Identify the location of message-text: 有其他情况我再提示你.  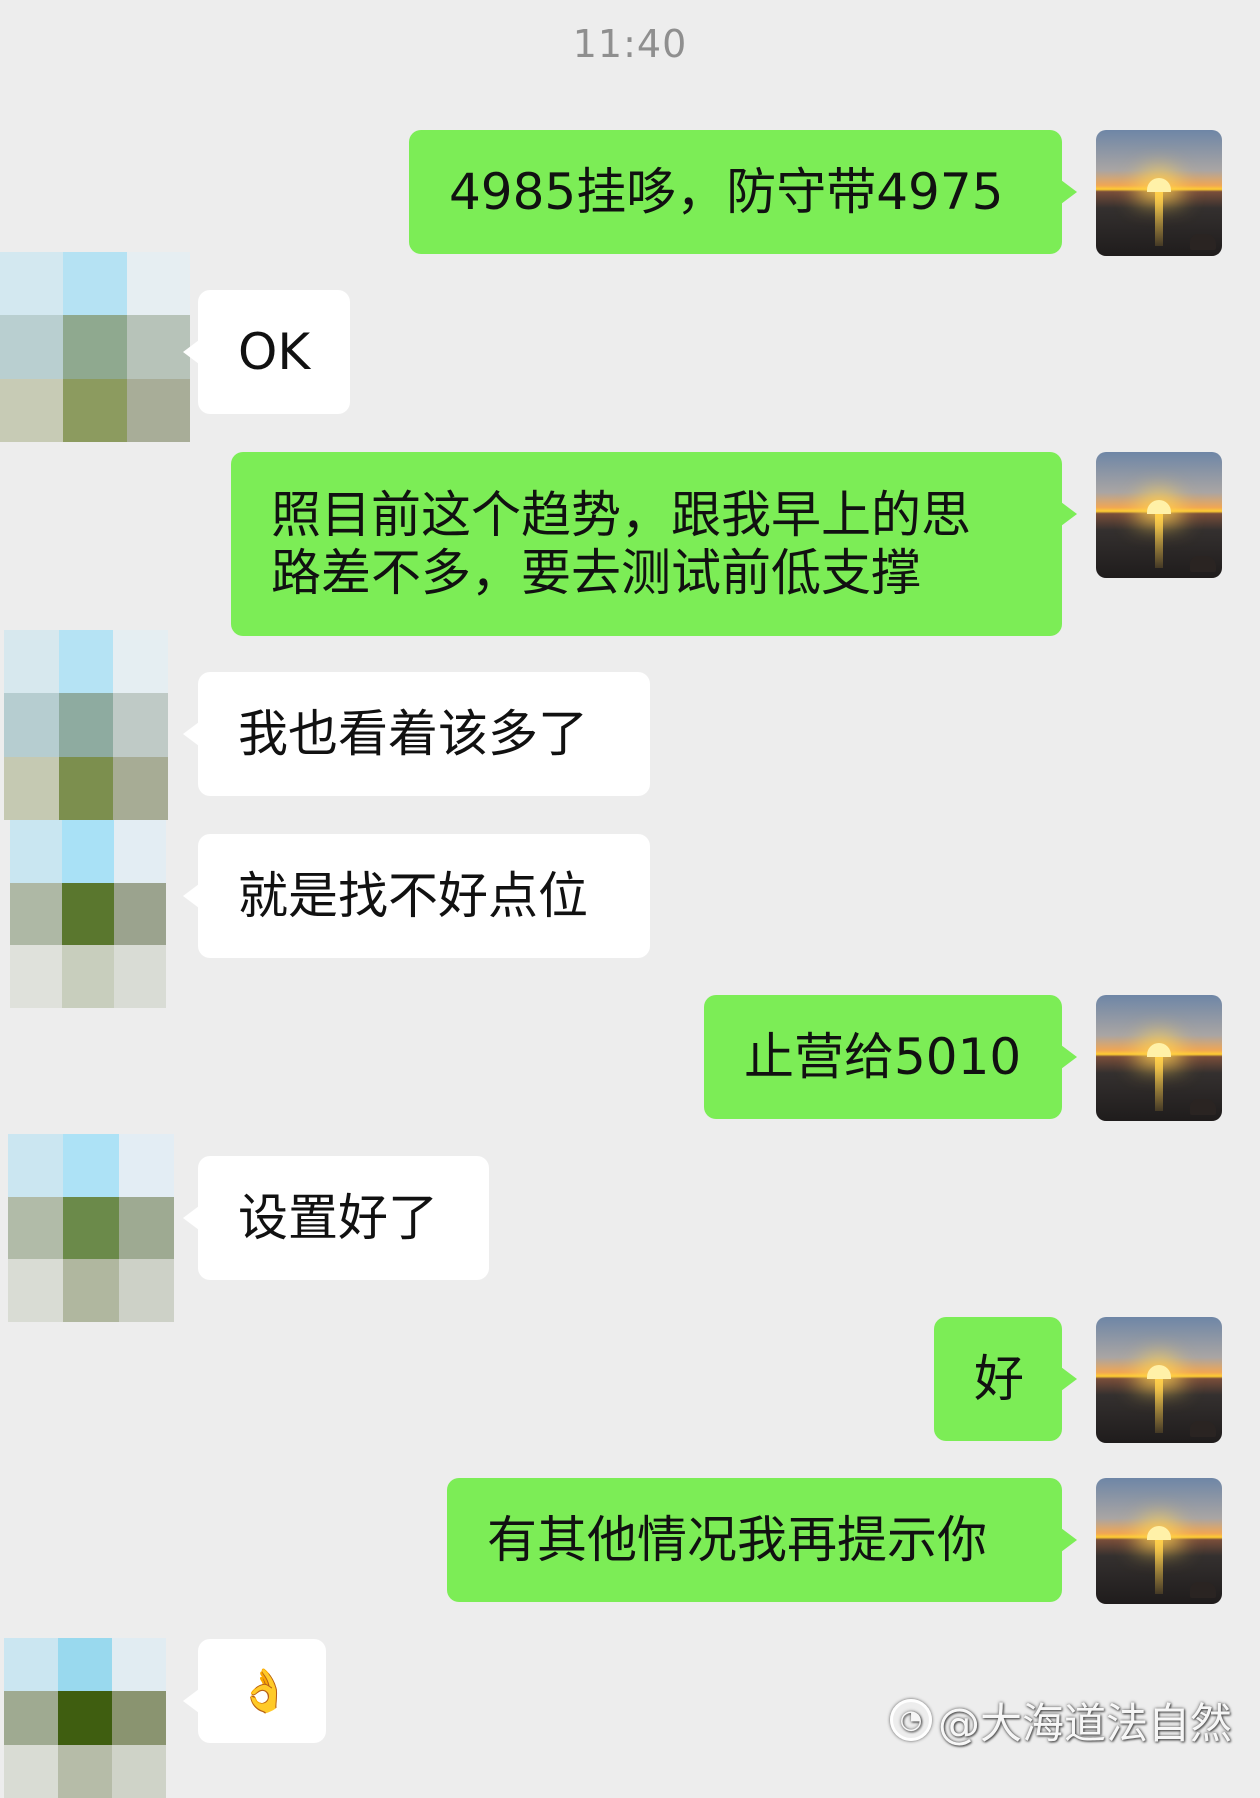
(737, 1540).